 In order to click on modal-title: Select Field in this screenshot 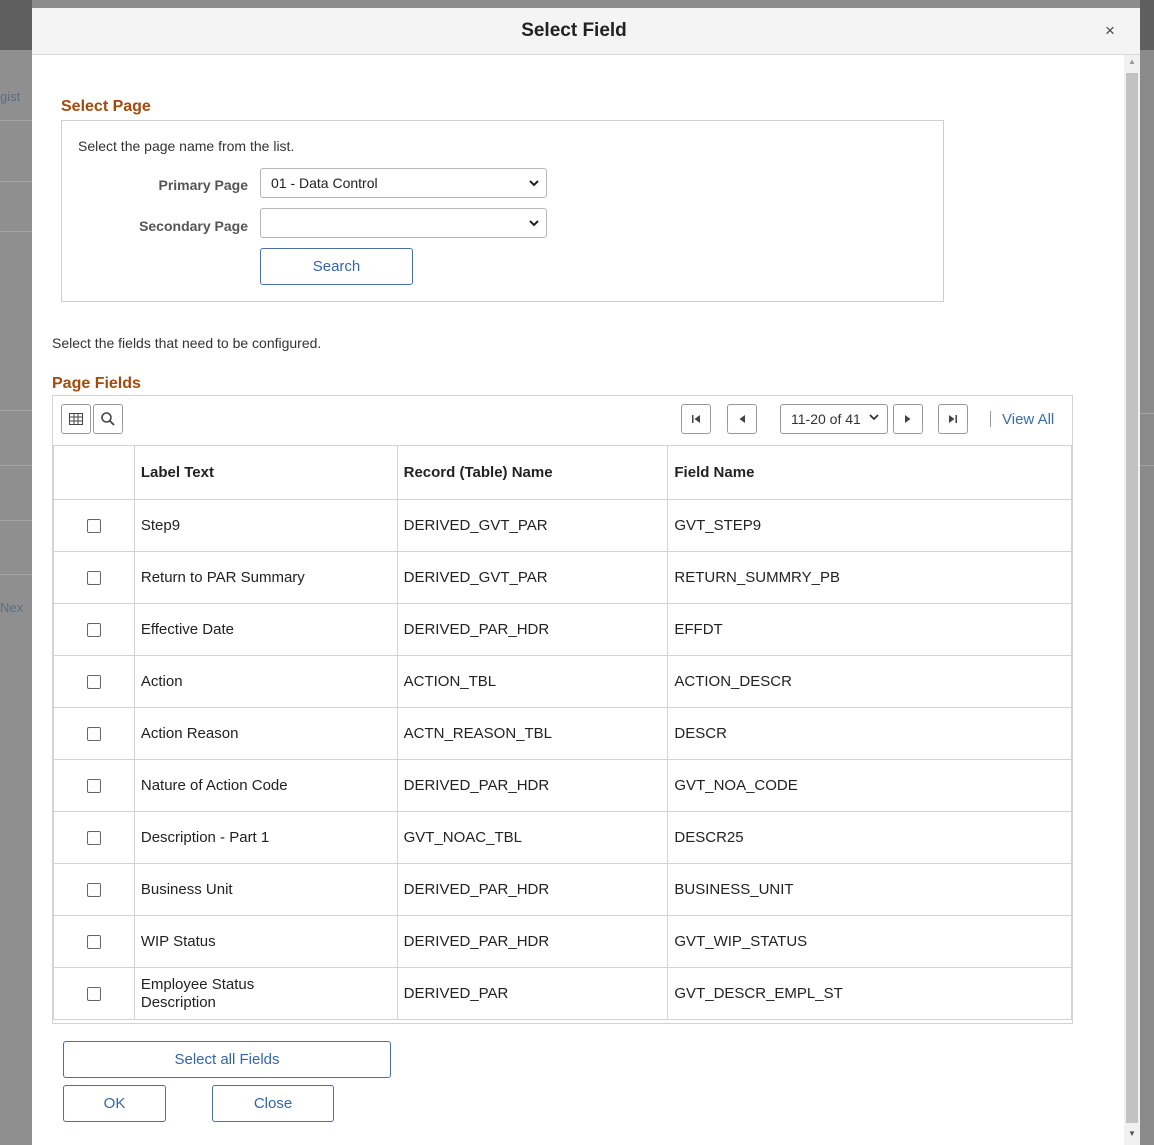, I will do `click(574, 30)`.